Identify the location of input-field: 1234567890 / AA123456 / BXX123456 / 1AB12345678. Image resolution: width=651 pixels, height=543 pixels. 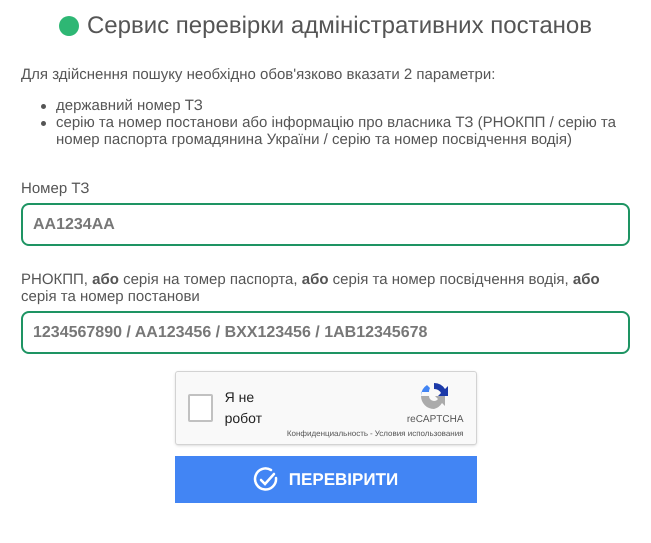
(325, 332).